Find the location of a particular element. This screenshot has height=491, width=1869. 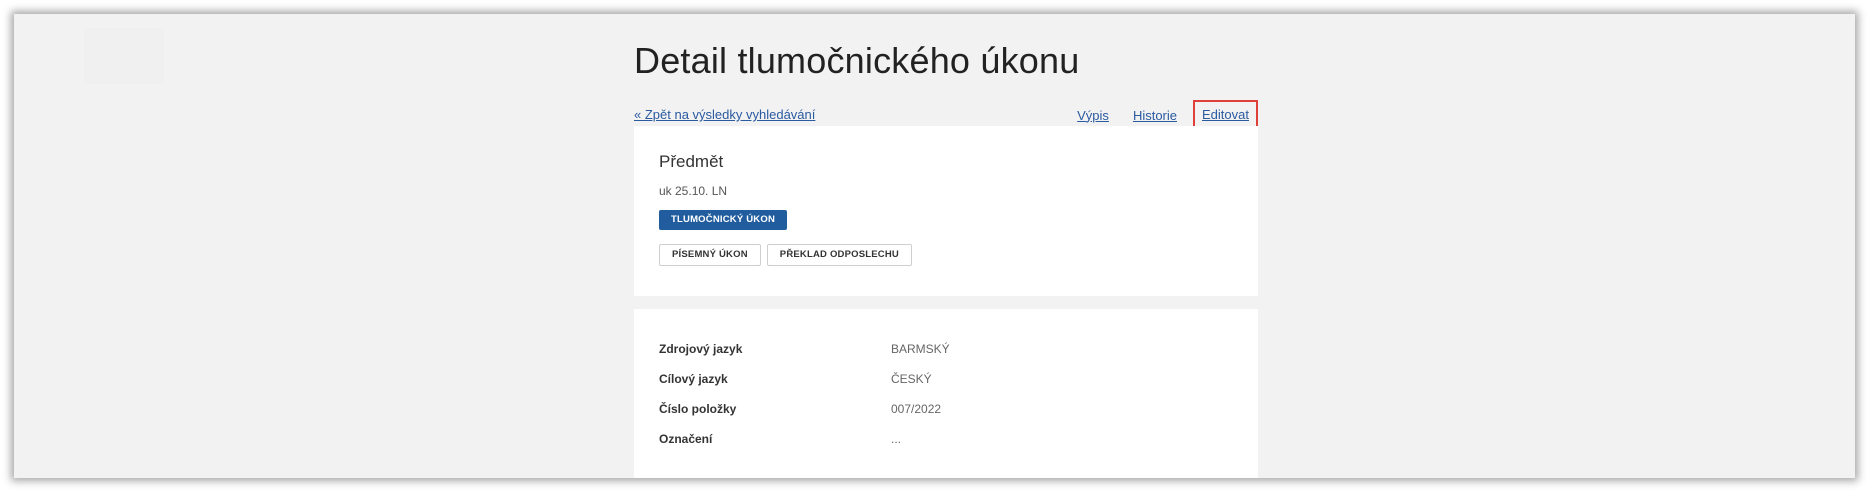

page-title: Detail tlumočnického úkonu is located at coordinates (857, 60).